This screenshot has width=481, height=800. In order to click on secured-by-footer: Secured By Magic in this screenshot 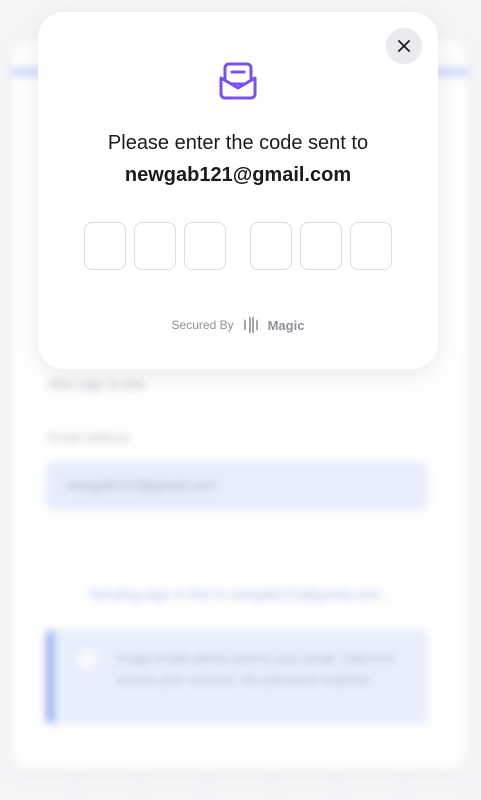, I will do `click(238, 325)`.